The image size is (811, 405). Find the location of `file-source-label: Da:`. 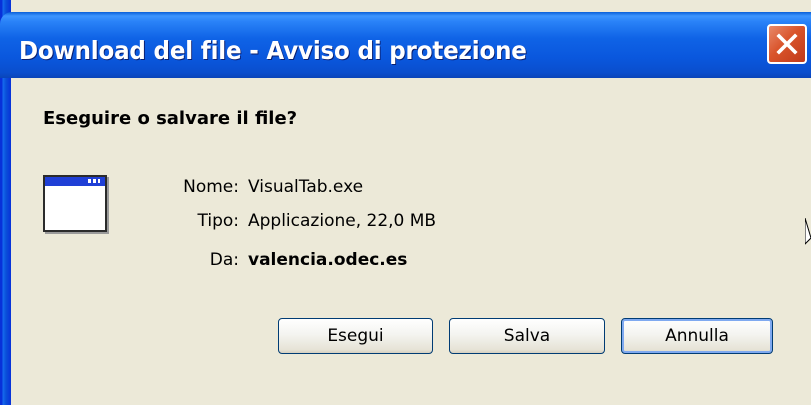

file-source-label: Da: is located at coordinates (224, 260).